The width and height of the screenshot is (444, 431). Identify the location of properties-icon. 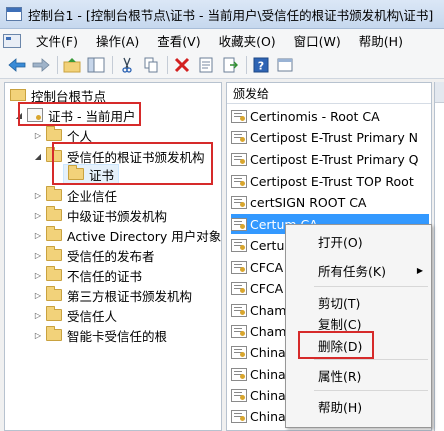
(206, 65).